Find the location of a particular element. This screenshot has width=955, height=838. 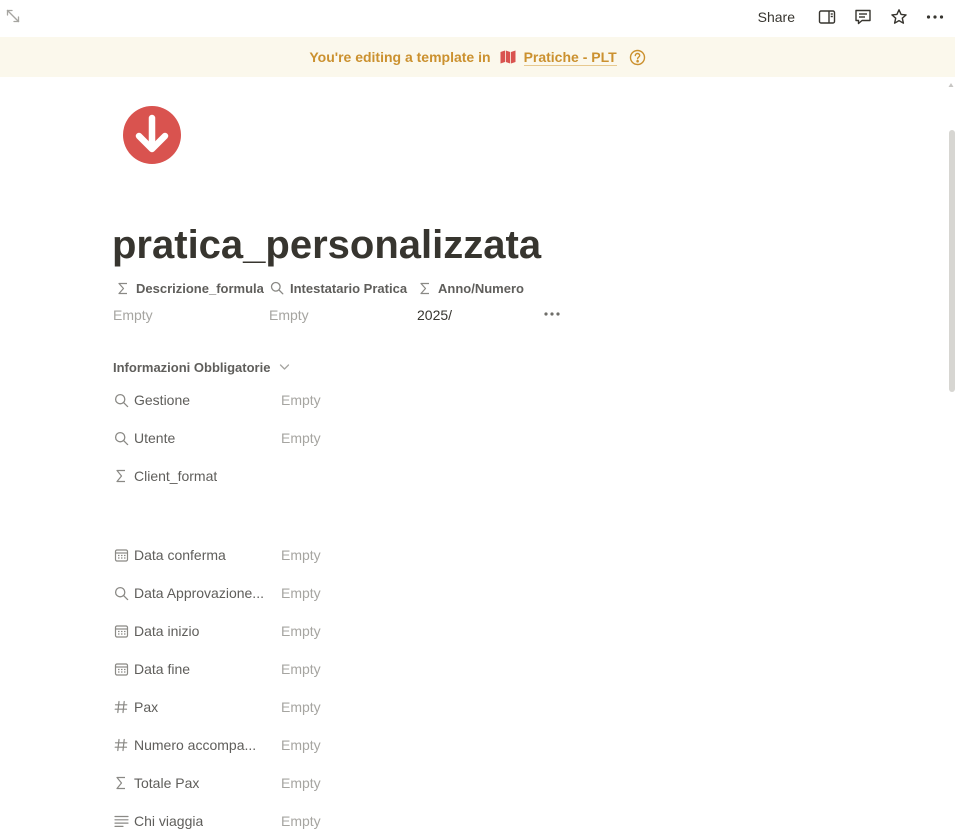

property-name: Totale Pax is located at coordinates (190, 783).